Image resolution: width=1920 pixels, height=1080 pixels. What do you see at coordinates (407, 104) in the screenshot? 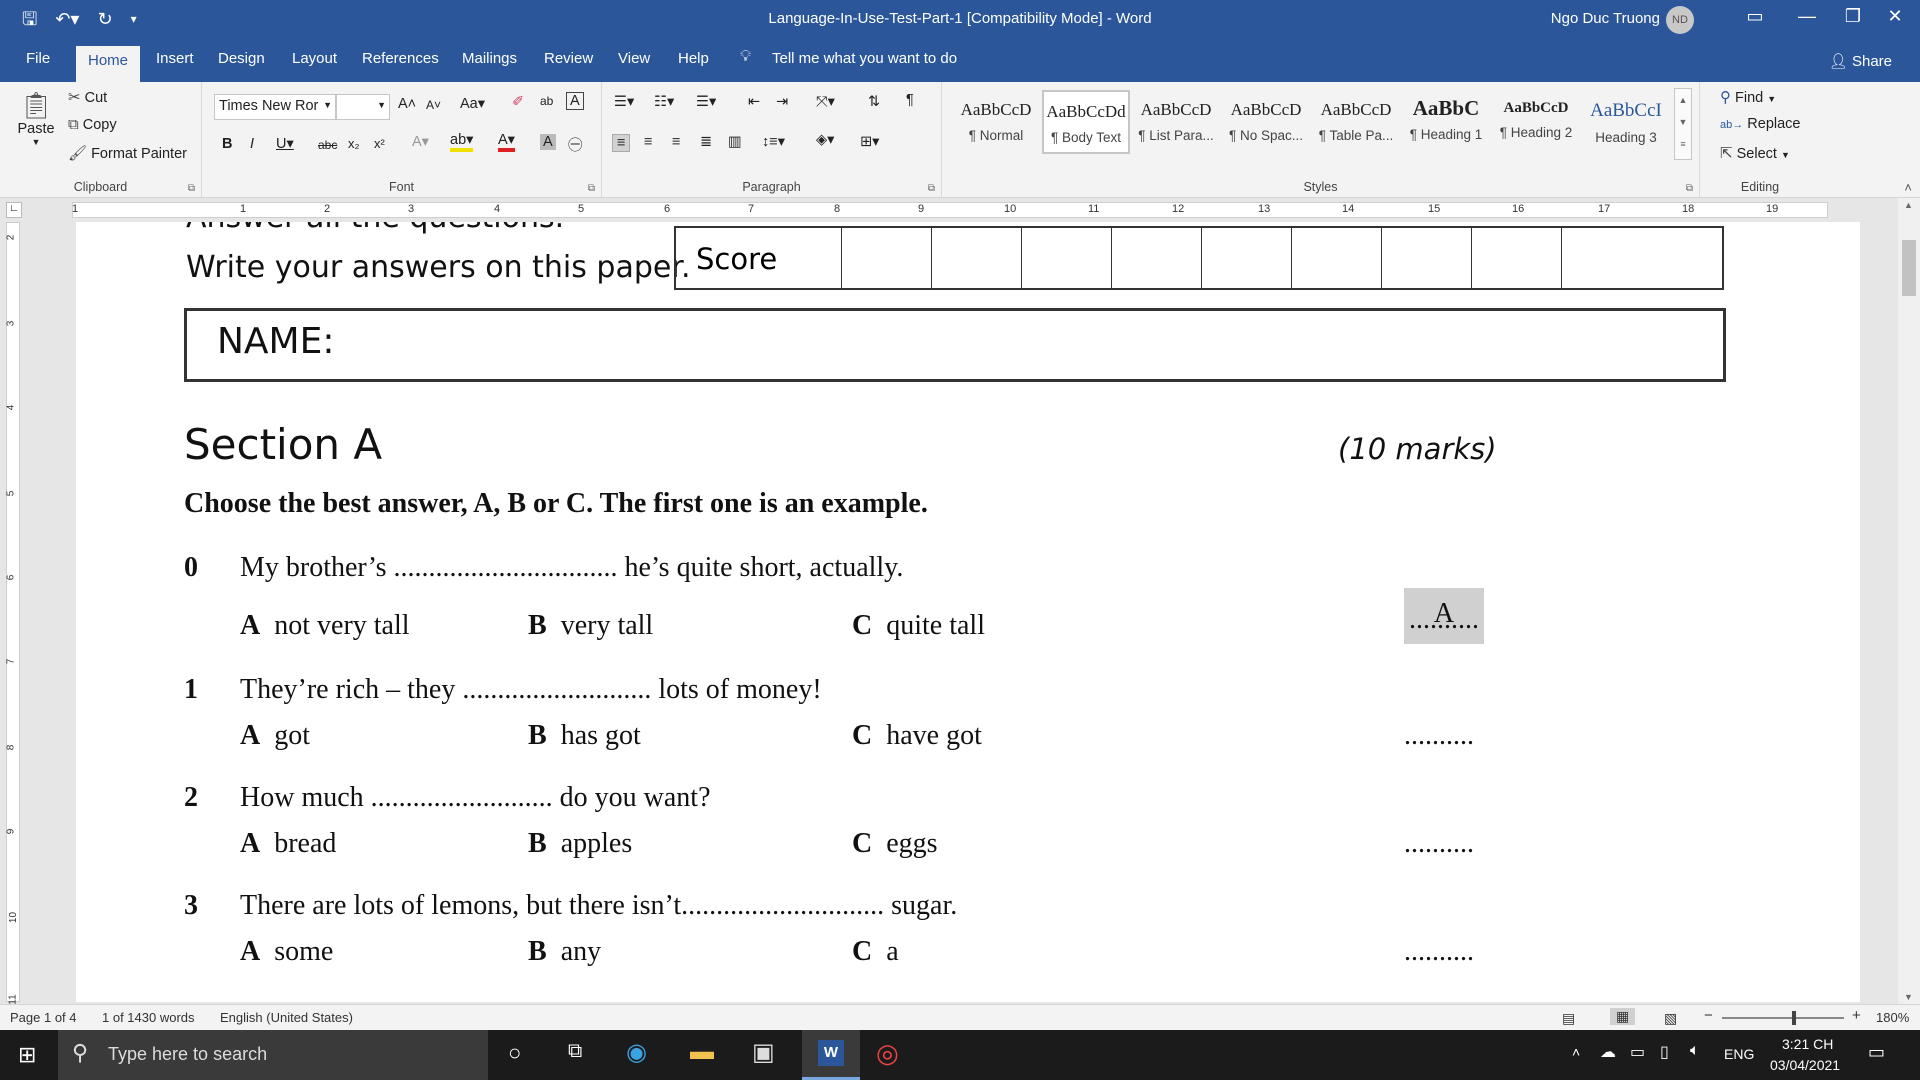
I see `grow-font-icon: A˄` at bounding box center [407, 104].